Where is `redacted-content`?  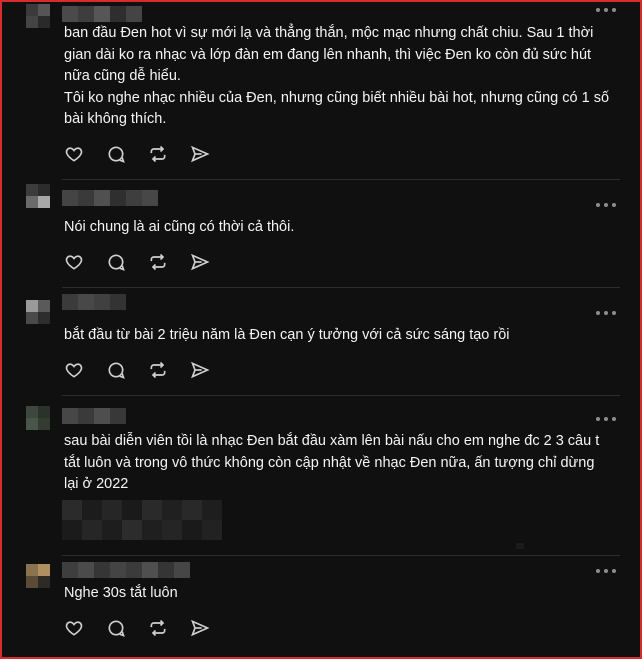
redacted-content is located at coordinates (142, 520).